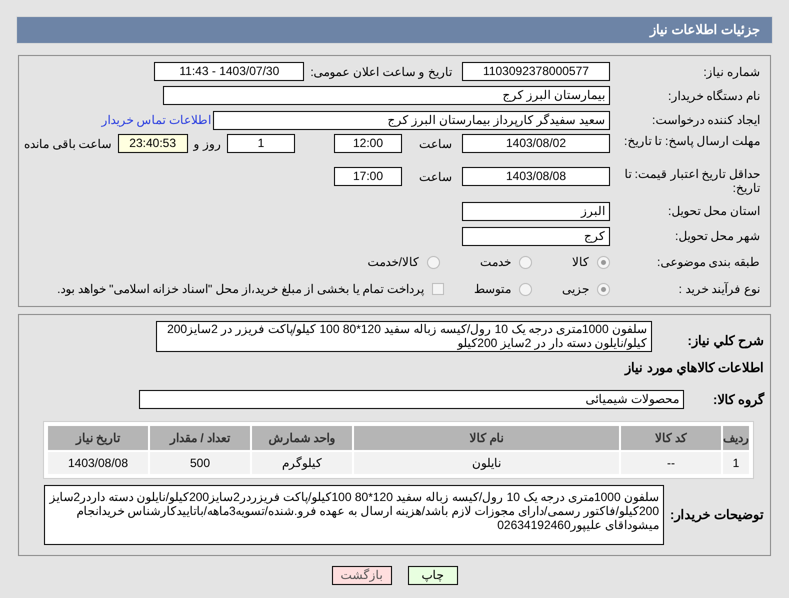 The image size is (789, 598). Describe the element at coordinates (200, 463) in the screenshot. I see `table-cell: 500` at that location.